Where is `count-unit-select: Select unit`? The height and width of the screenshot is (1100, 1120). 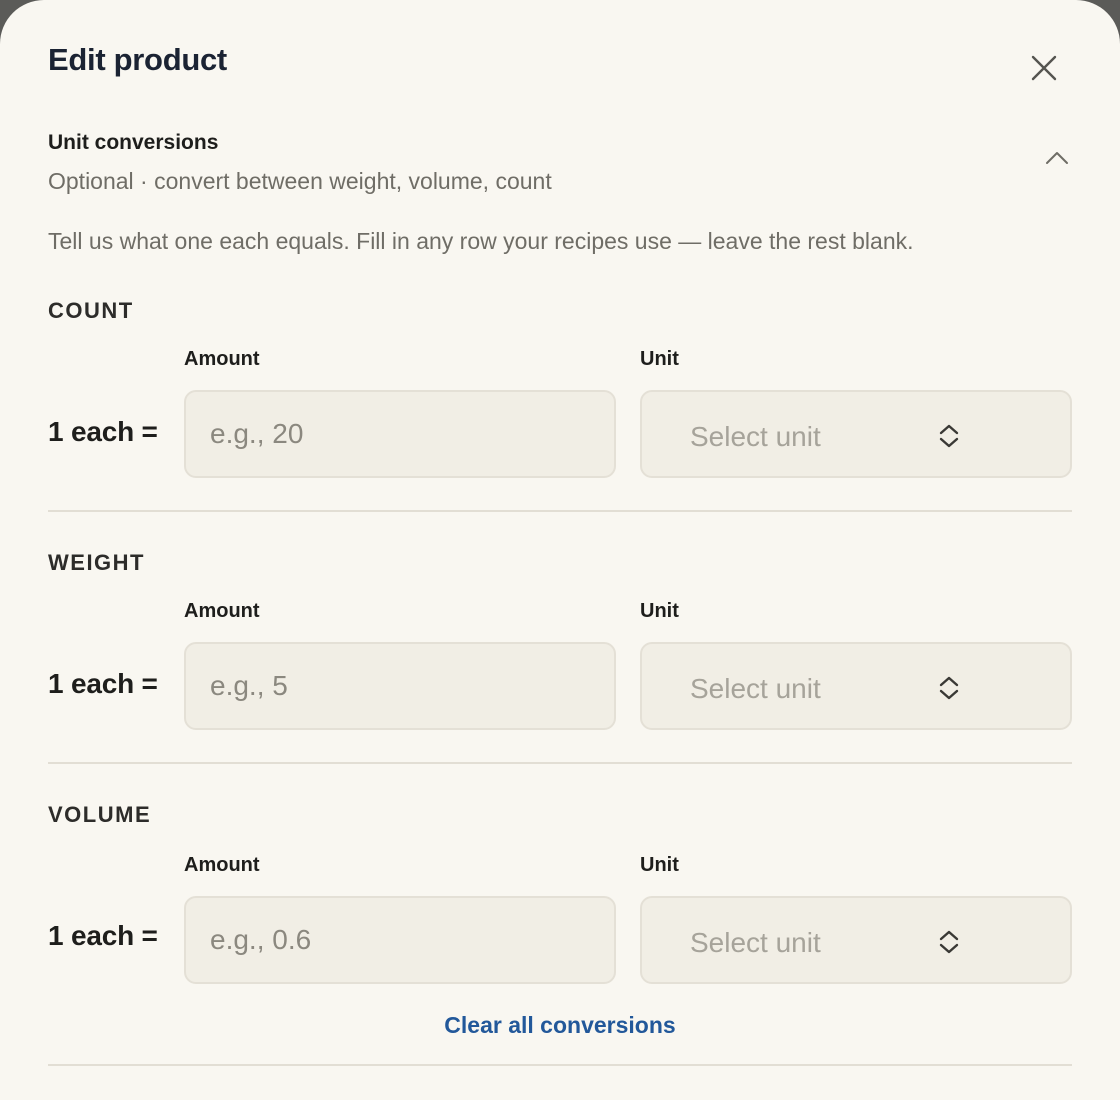
count-unit-select: Select unit is located at coordinates (856, 434).